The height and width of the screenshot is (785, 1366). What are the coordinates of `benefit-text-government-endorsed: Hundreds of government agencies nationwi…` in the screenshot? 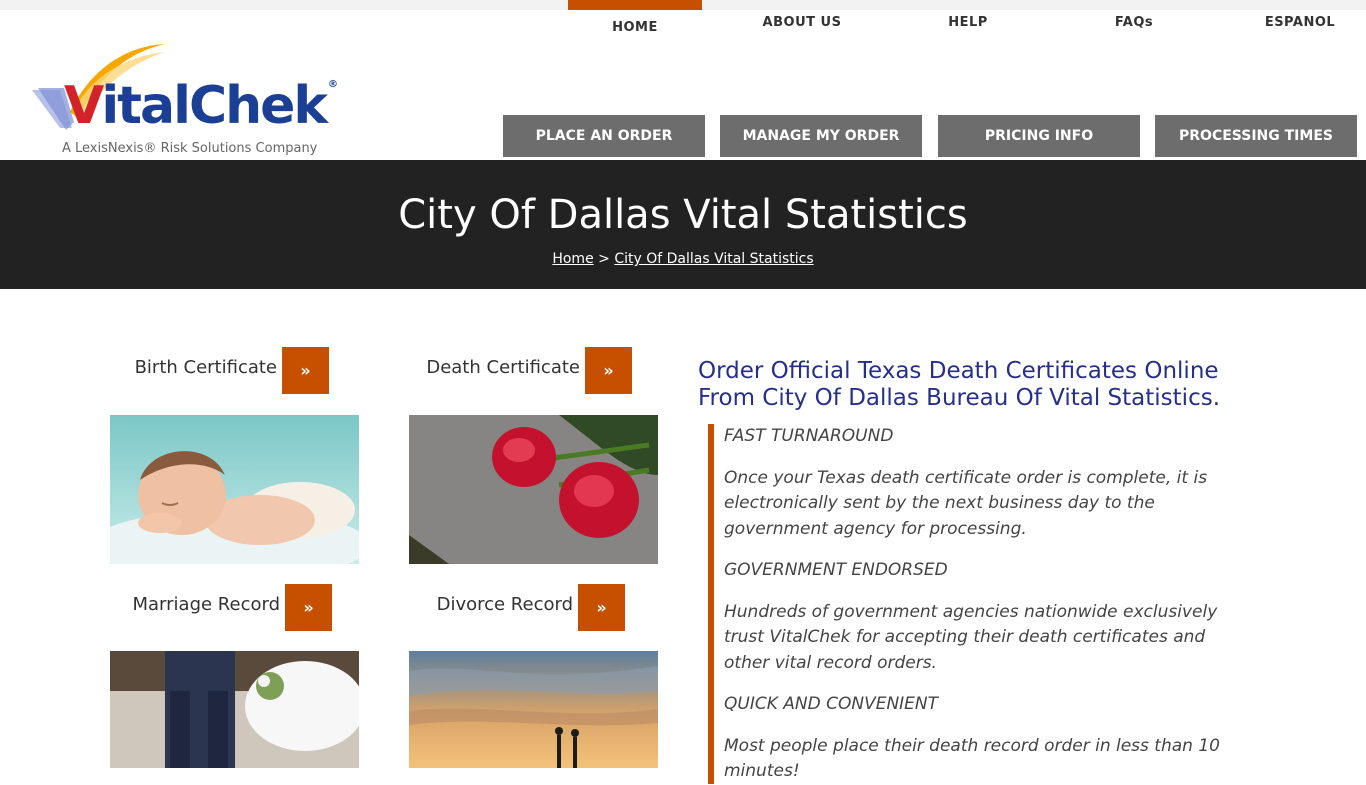 It's located at (971, 637).